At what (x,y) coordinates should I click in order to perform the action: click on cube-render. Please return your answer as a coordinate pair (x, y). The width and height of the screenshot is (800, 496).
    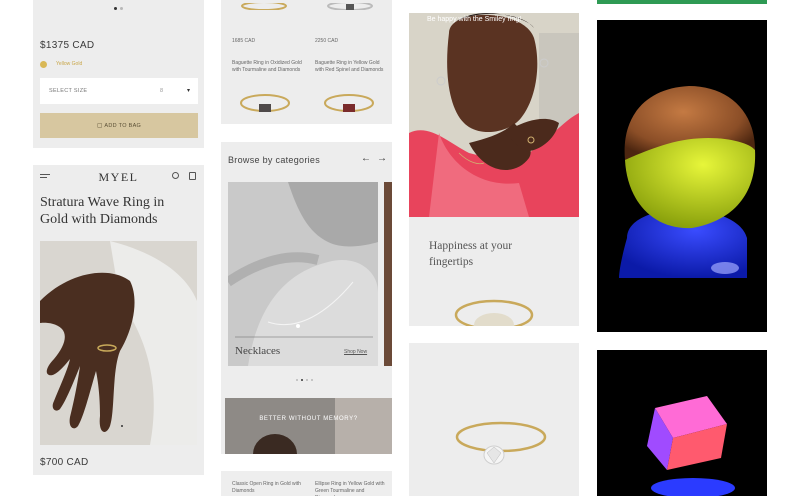
    Looking at the image, I should click on (691, 446).